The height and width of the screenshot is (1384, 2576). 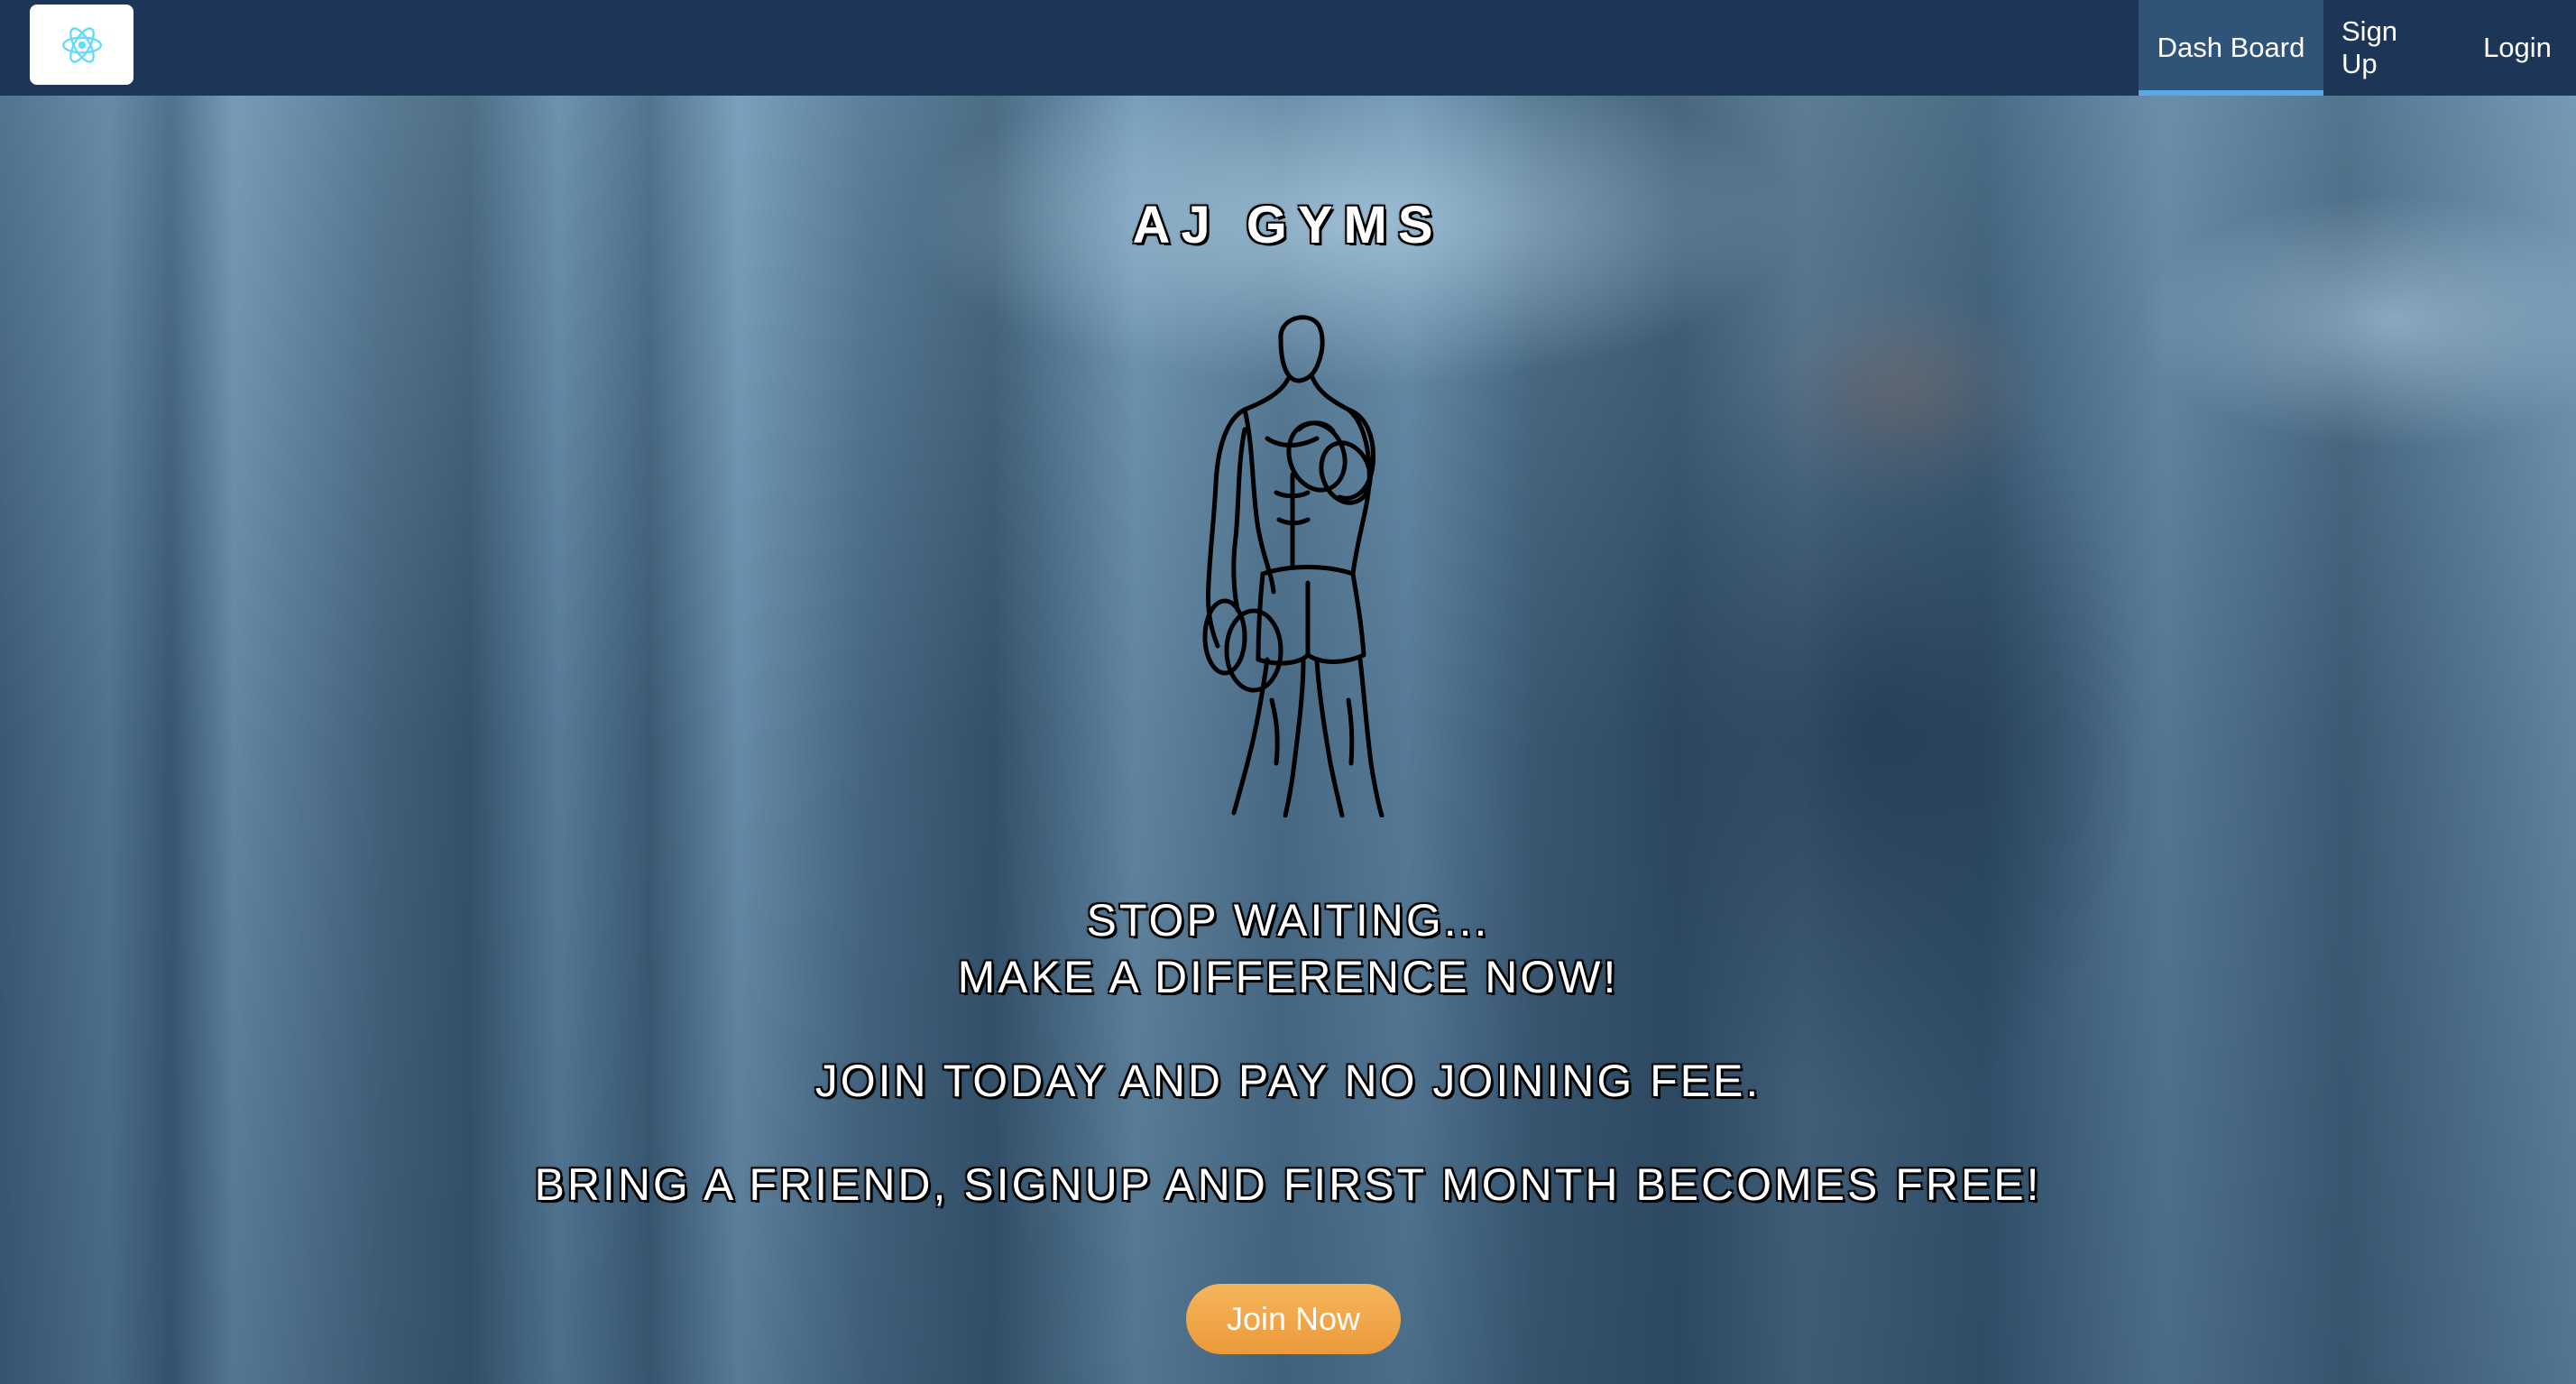 I want to click on nav-links: Dash Board Sign Up Login, so click(x=2357, y=48).